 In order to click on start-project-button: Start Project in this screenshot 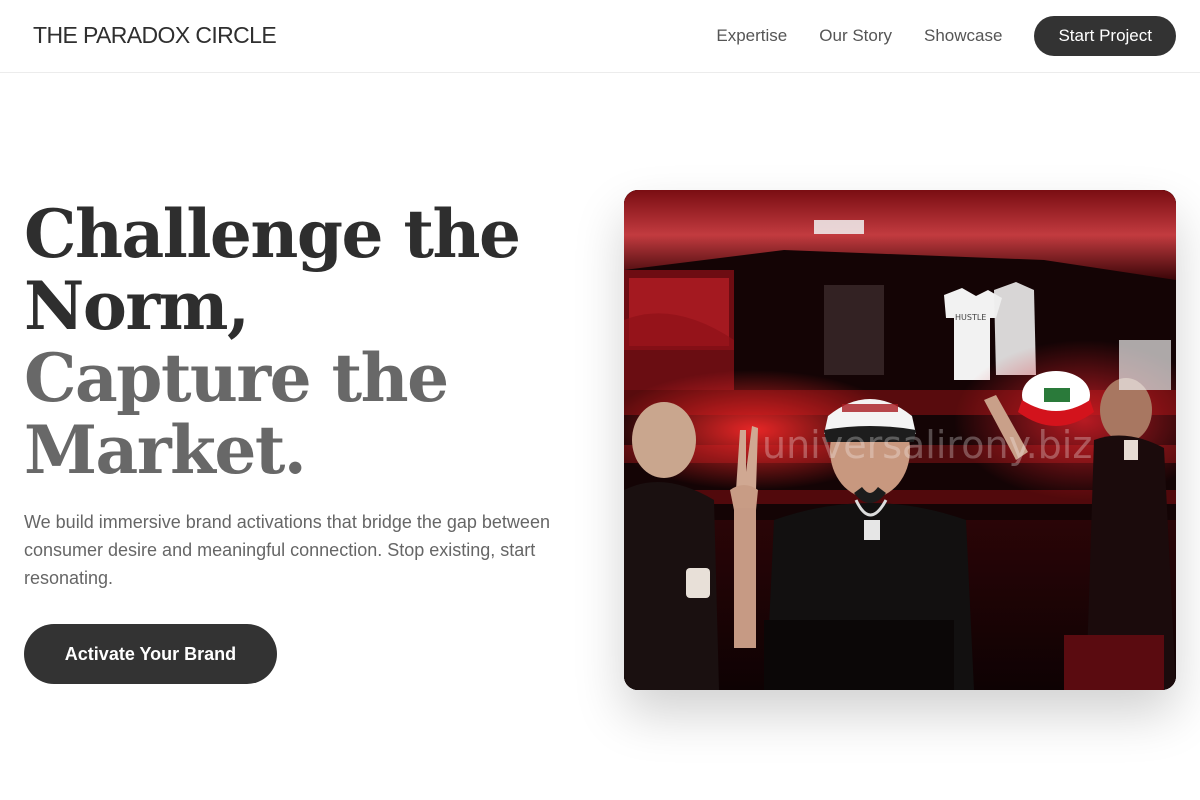, I will do `click(1105, 36)`.